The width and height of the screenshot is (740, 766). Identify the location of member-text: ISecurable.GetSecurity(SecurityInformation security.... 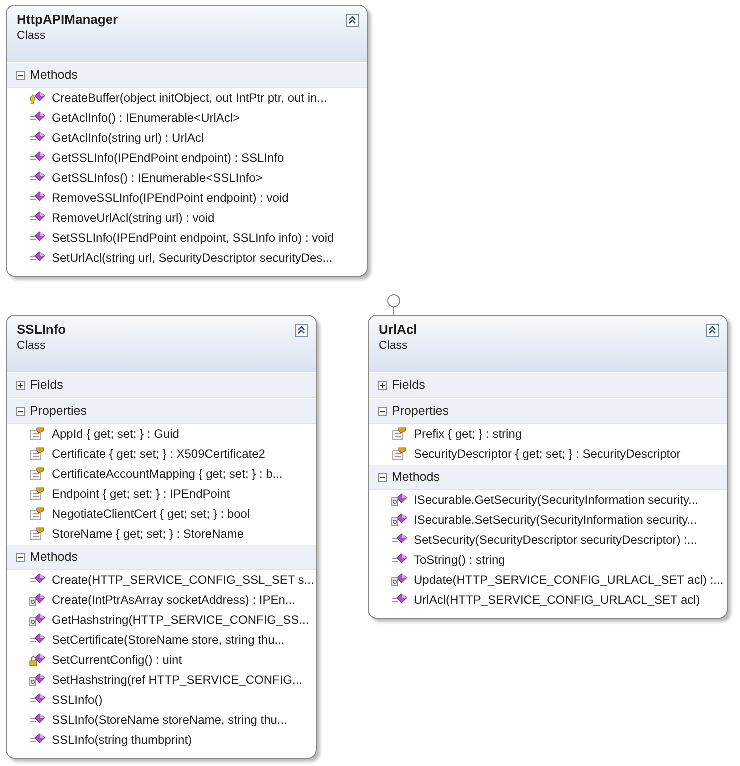
(556, 500).